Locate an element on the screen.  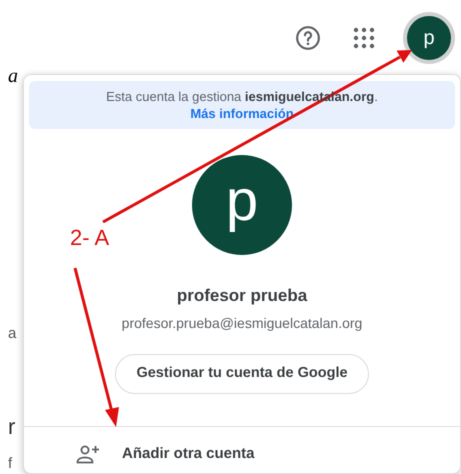
annotation-label: 2- A is located at coordinates (90, 238).